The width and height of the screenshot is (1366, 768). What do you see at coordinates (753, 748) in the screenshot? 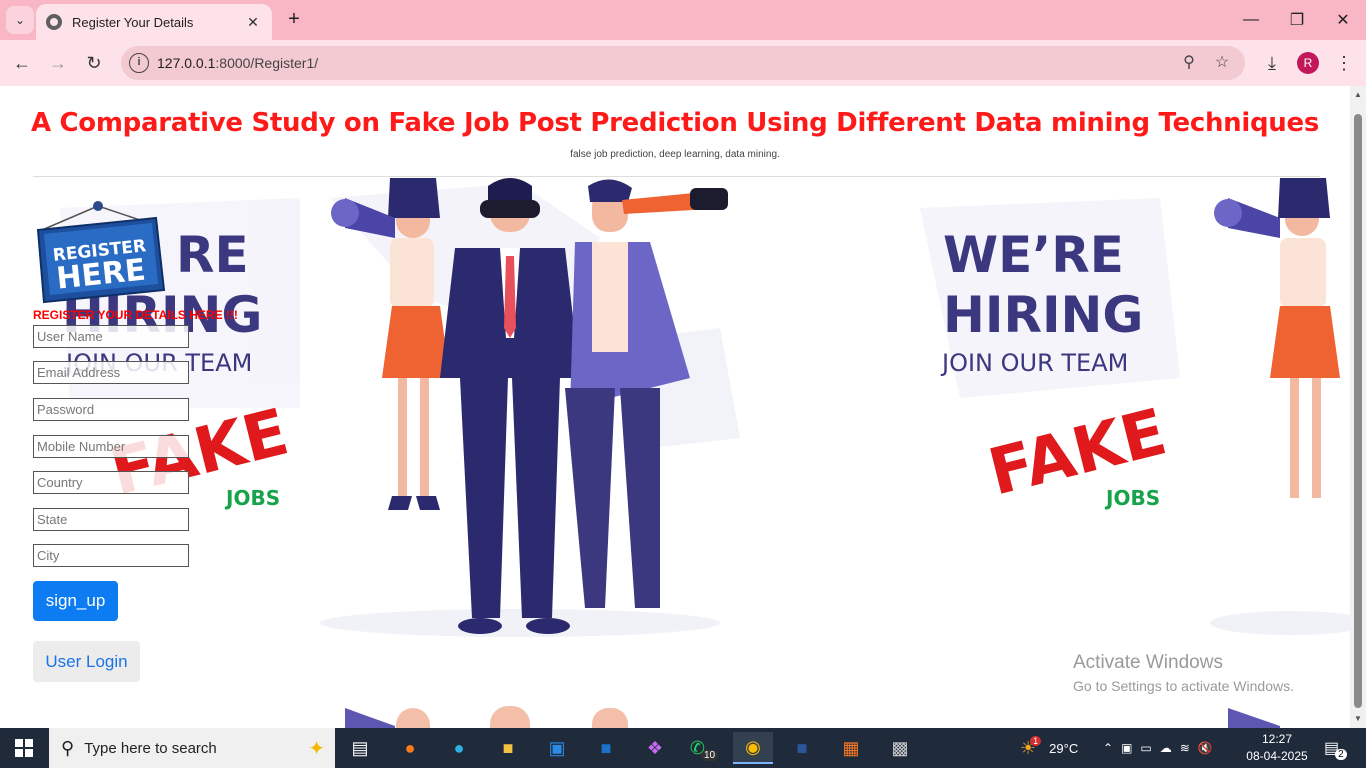
I see `chrome-icon: ◉` at bounding box center [753, 748].